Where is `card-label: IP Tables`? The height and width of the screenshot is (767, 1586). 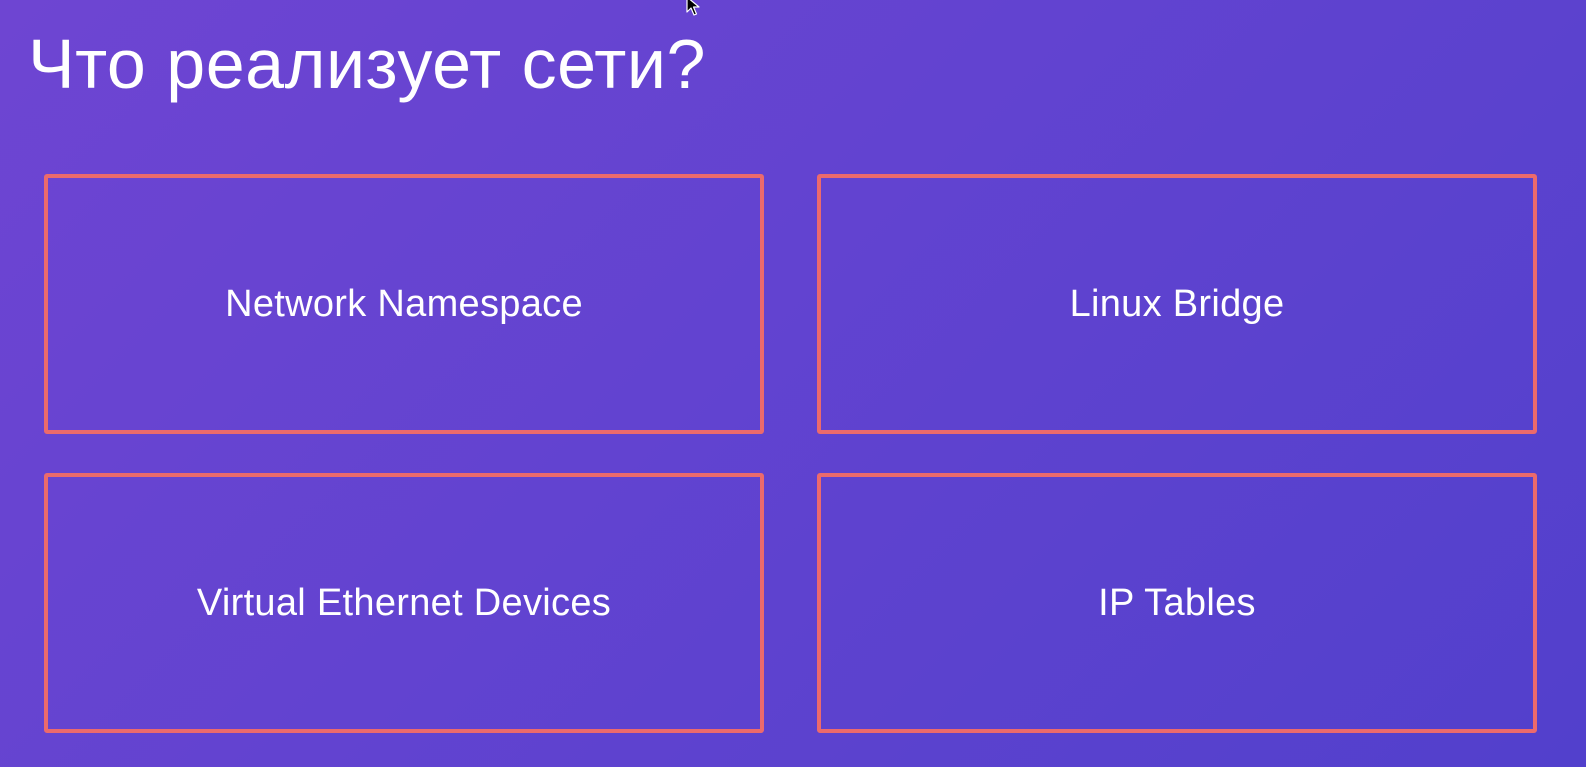
card-label: IP Tables is located at coordinates (1177, 602).